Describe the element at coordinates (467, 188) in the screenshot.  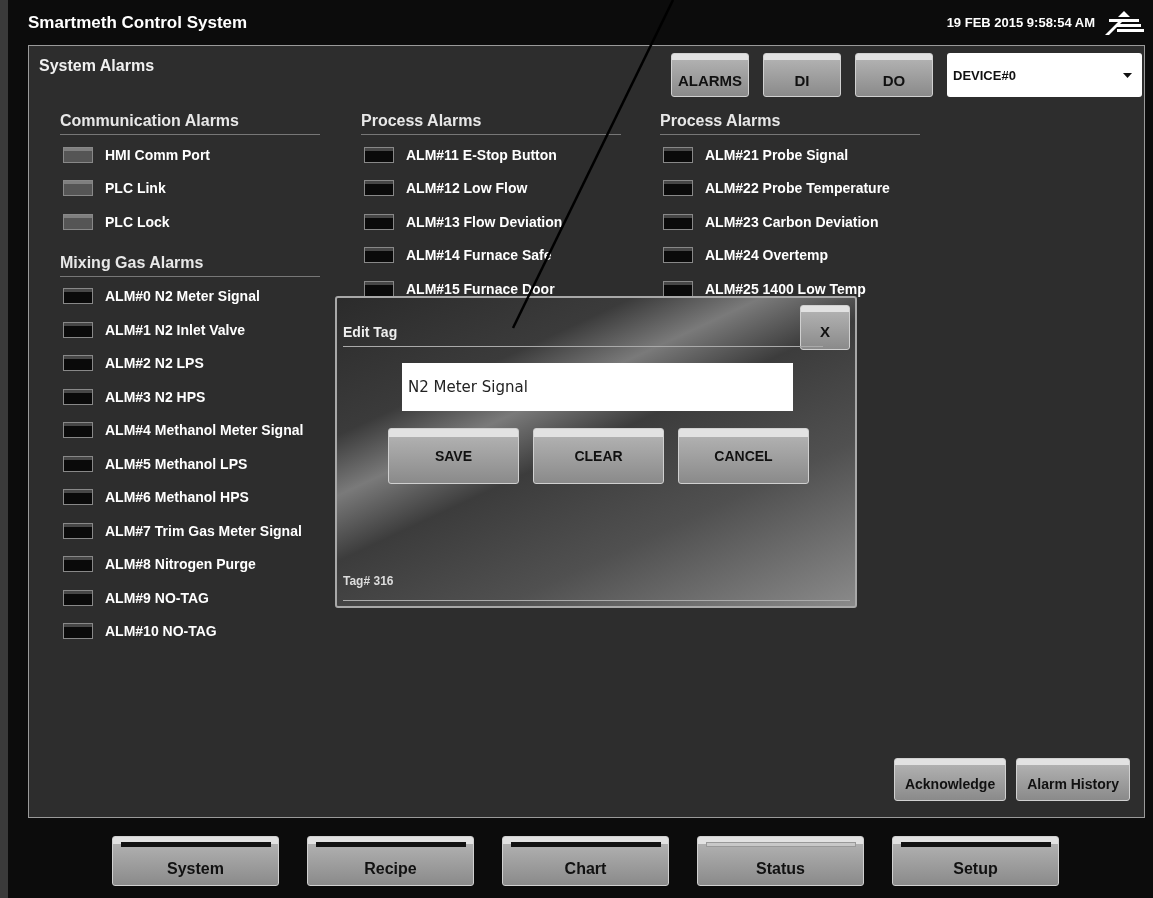
I see `alarm-label: ALM#12 Low Flow` at that location.